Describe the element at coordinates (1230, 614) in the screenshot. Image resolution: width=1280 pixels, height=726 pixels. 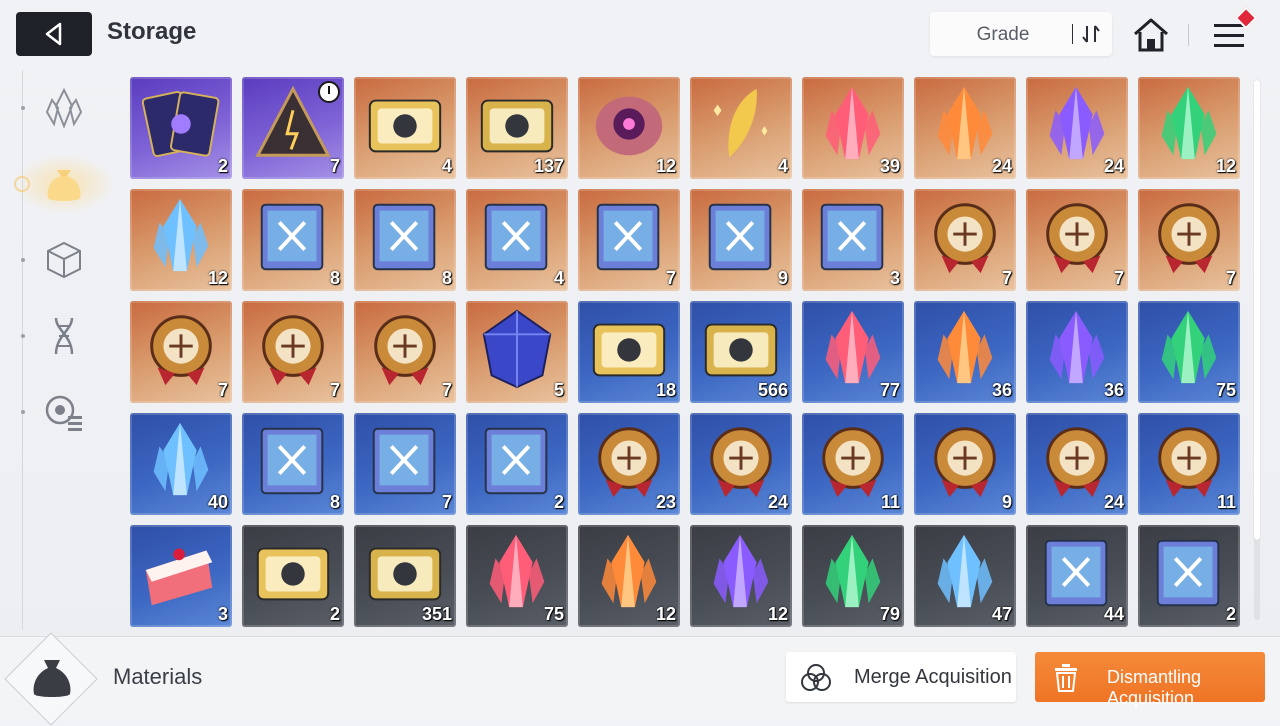
I see `item-count: 2` at that location.